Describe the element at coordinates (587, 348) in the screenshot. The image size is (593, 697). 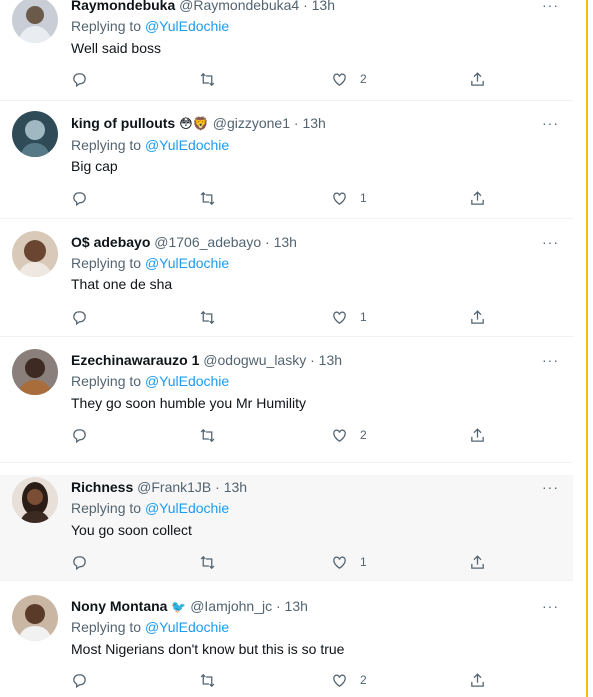
I see `page-edge-line` at that location.